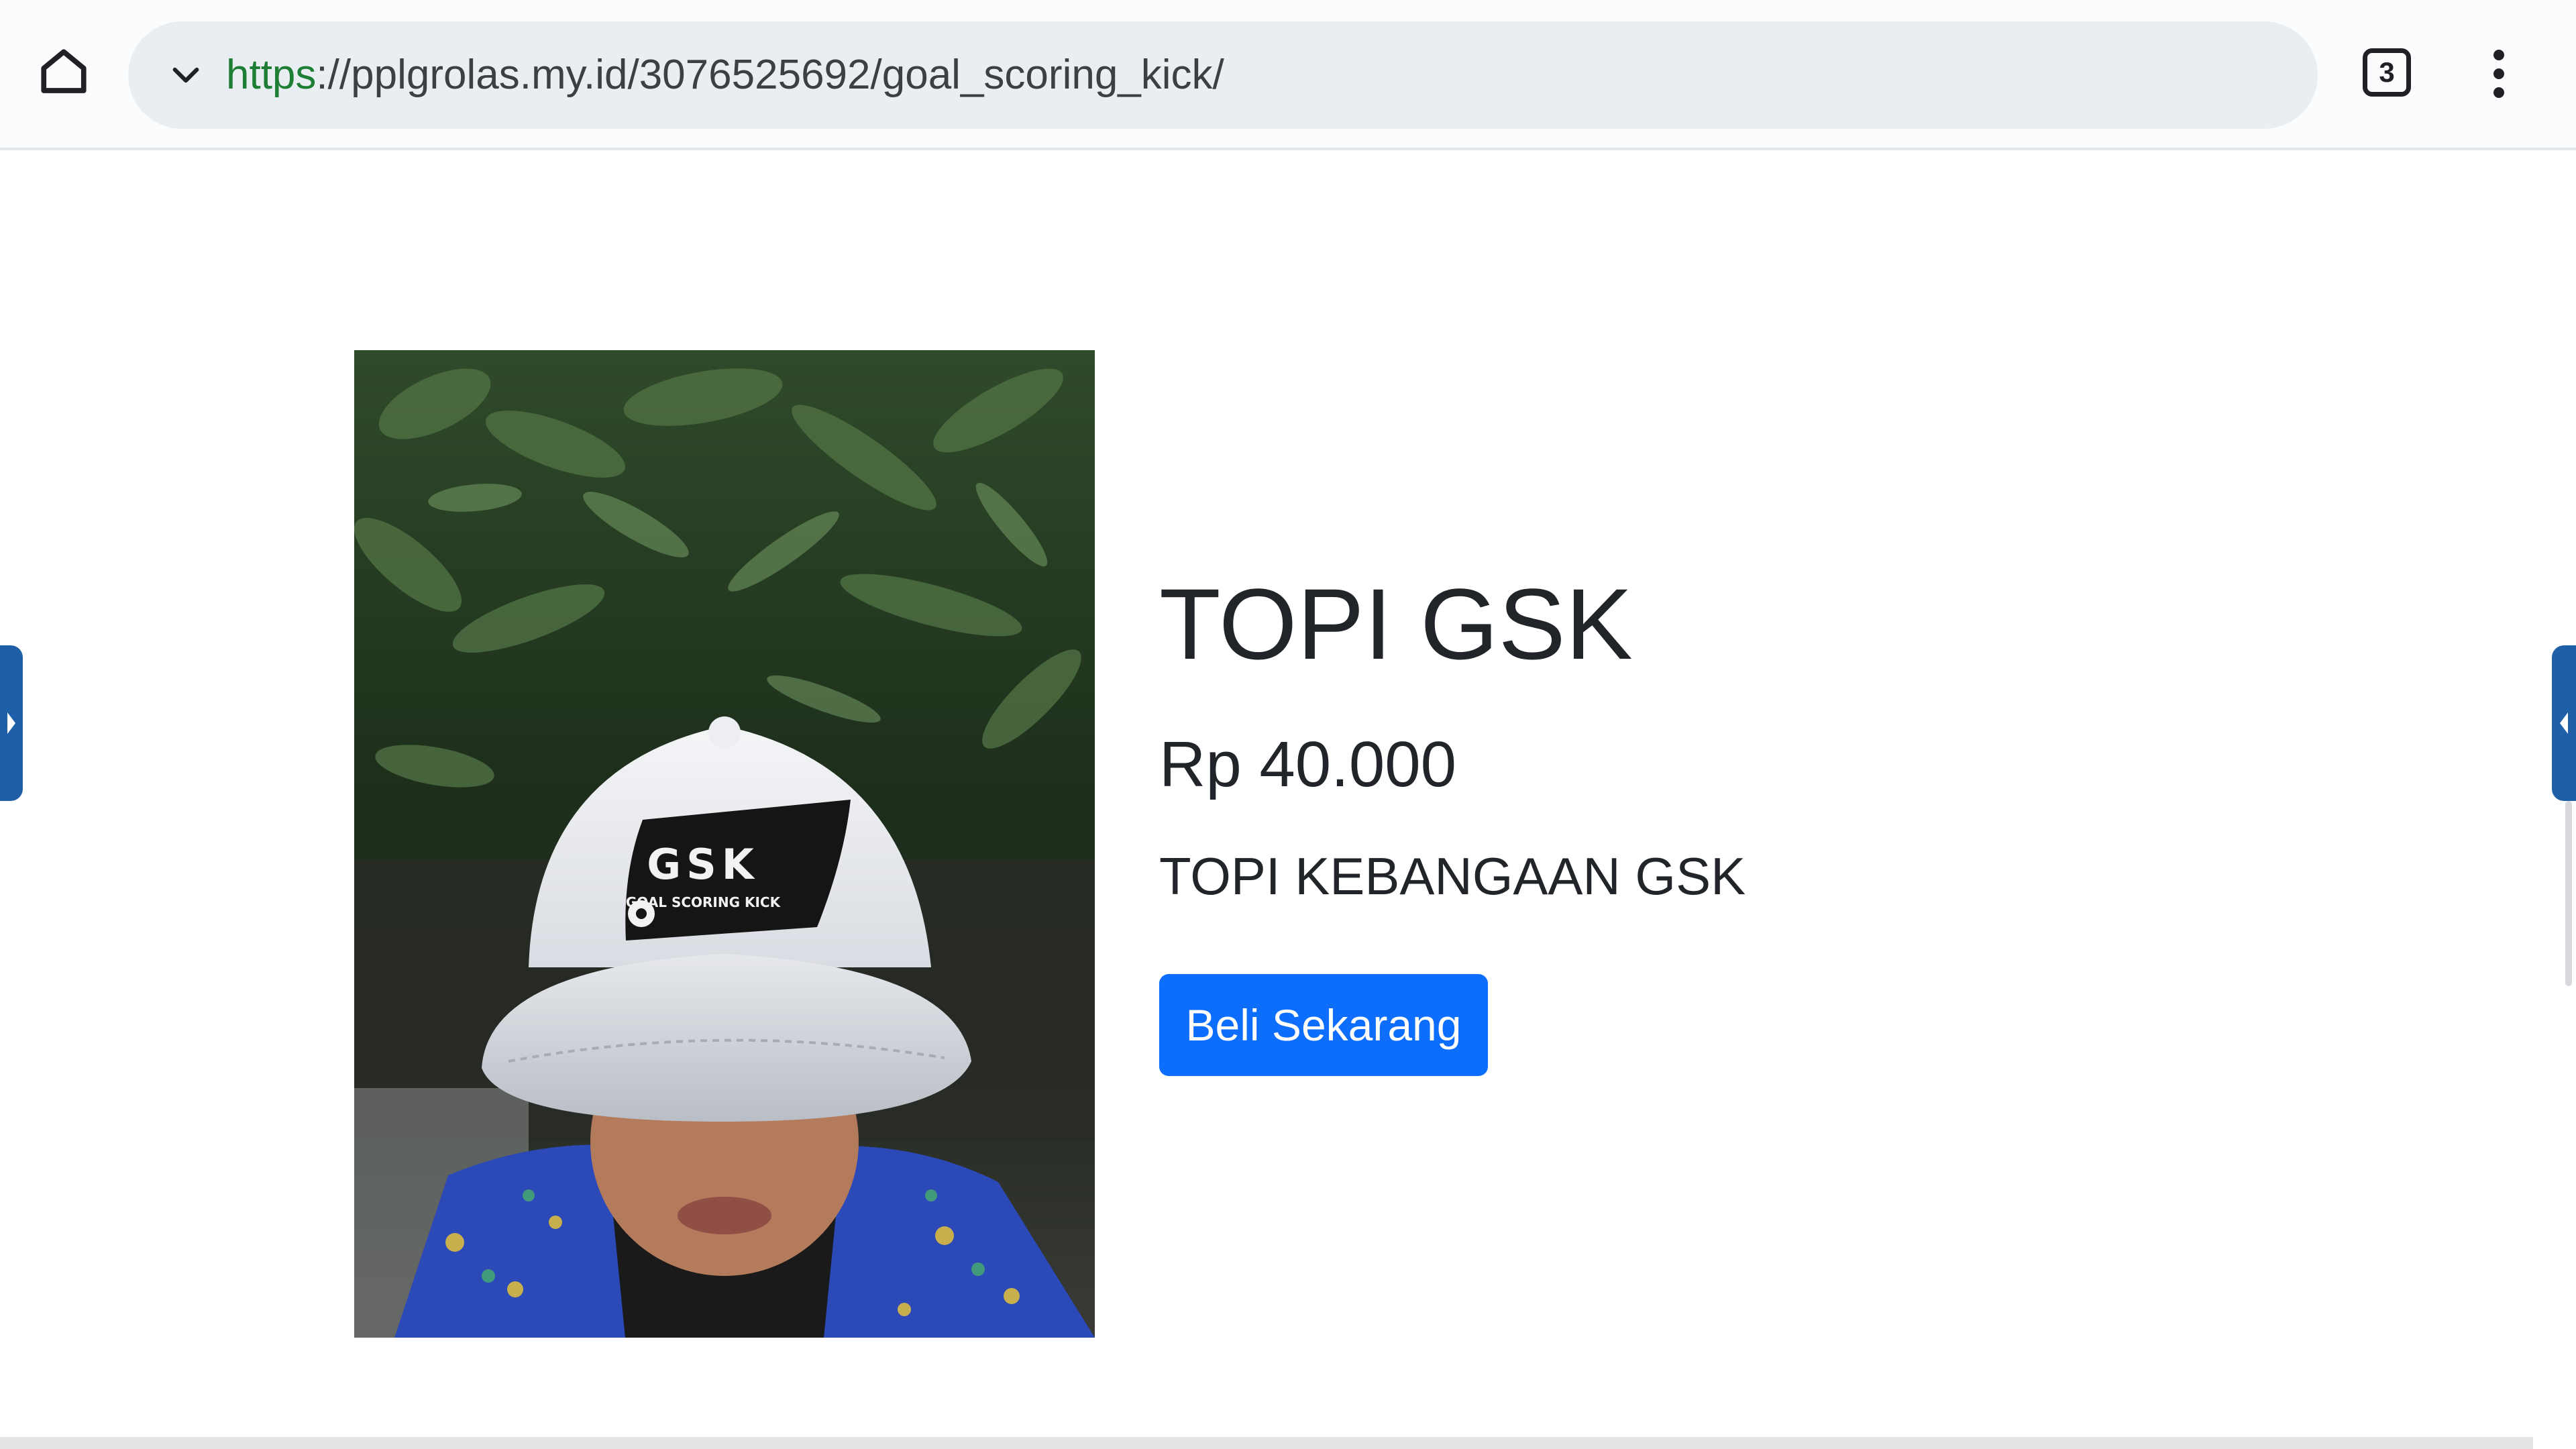 The image size is (2576, 1449). I want to click on tab-count: 3, so click(2387, 72).